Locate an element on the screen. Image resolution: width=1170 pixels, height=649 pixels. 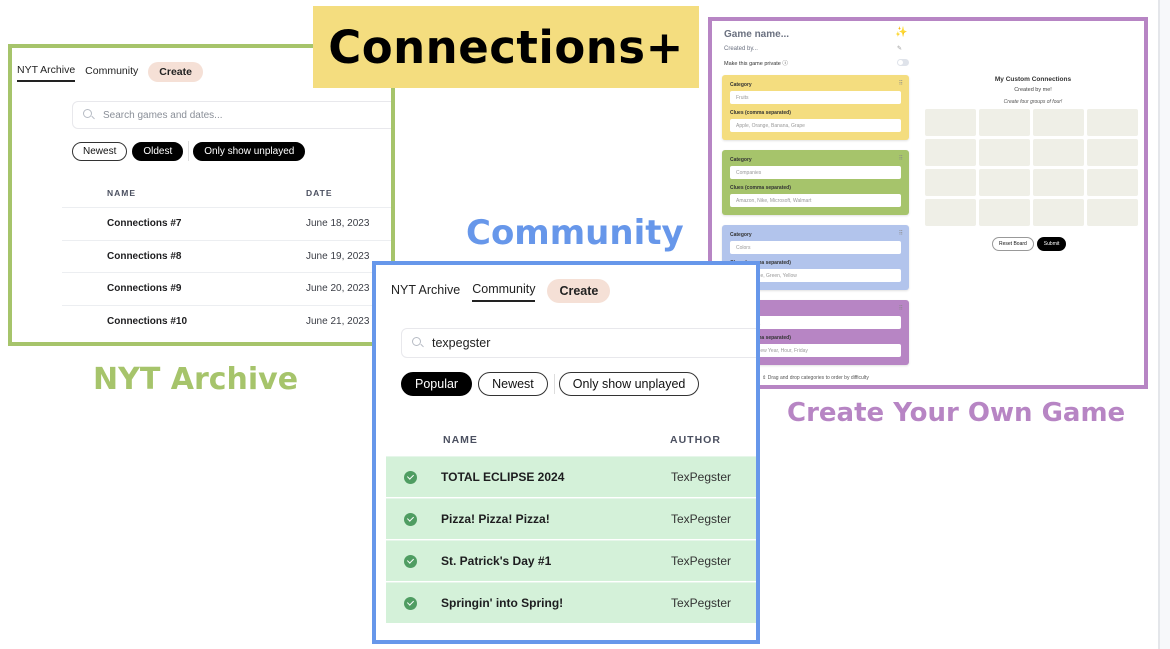
table-row: Pizza! Pizza! Pizza! TexPegster is located at coordinates (571, 518).